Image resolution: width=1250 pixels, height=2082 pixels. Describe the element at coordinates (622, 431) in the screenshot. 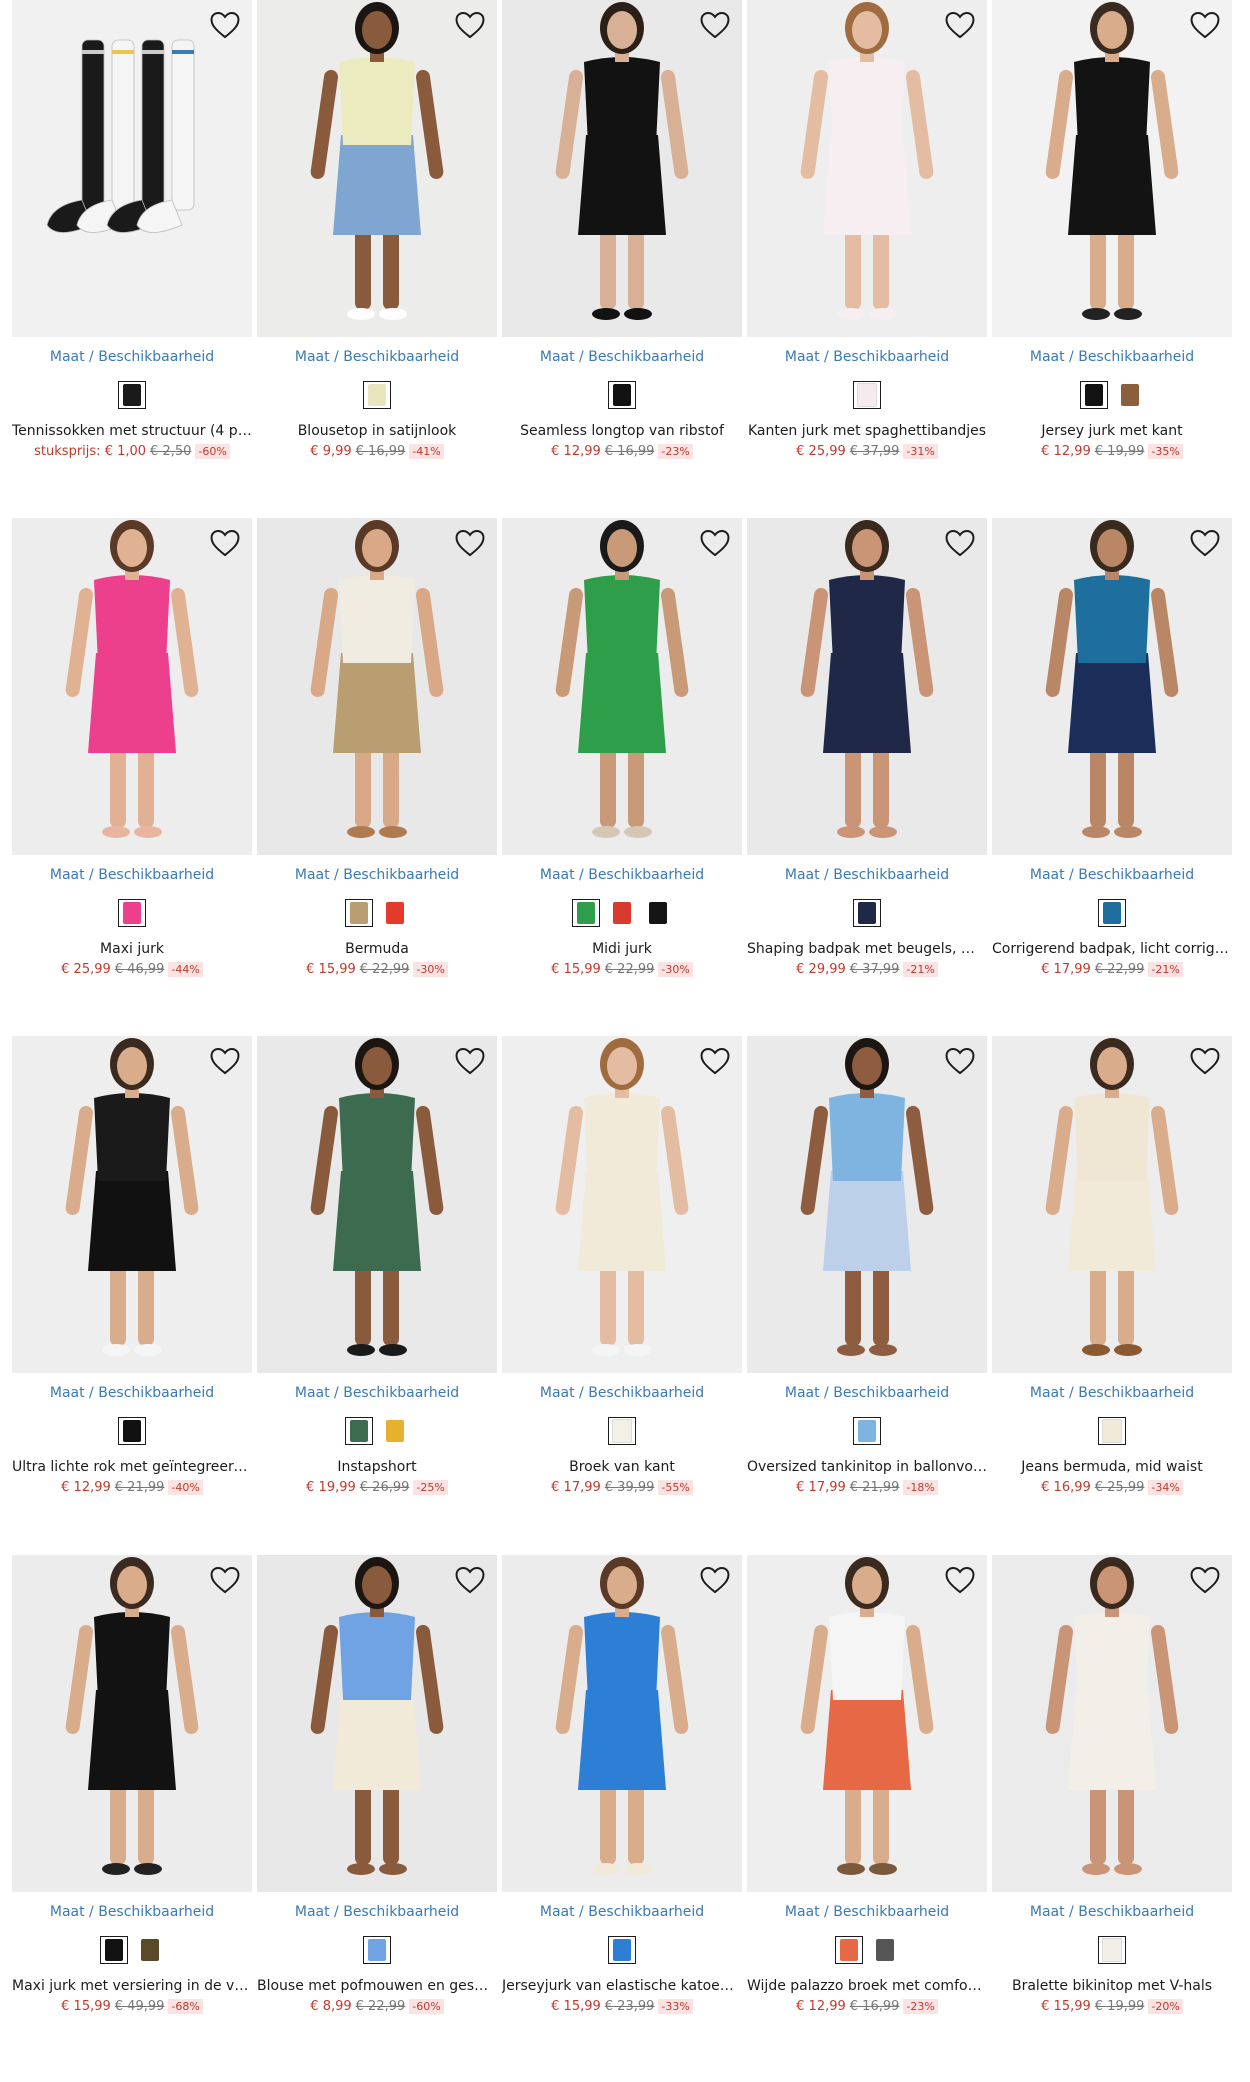

I see `product-name: Seamless longtop van ribstof` at that location.